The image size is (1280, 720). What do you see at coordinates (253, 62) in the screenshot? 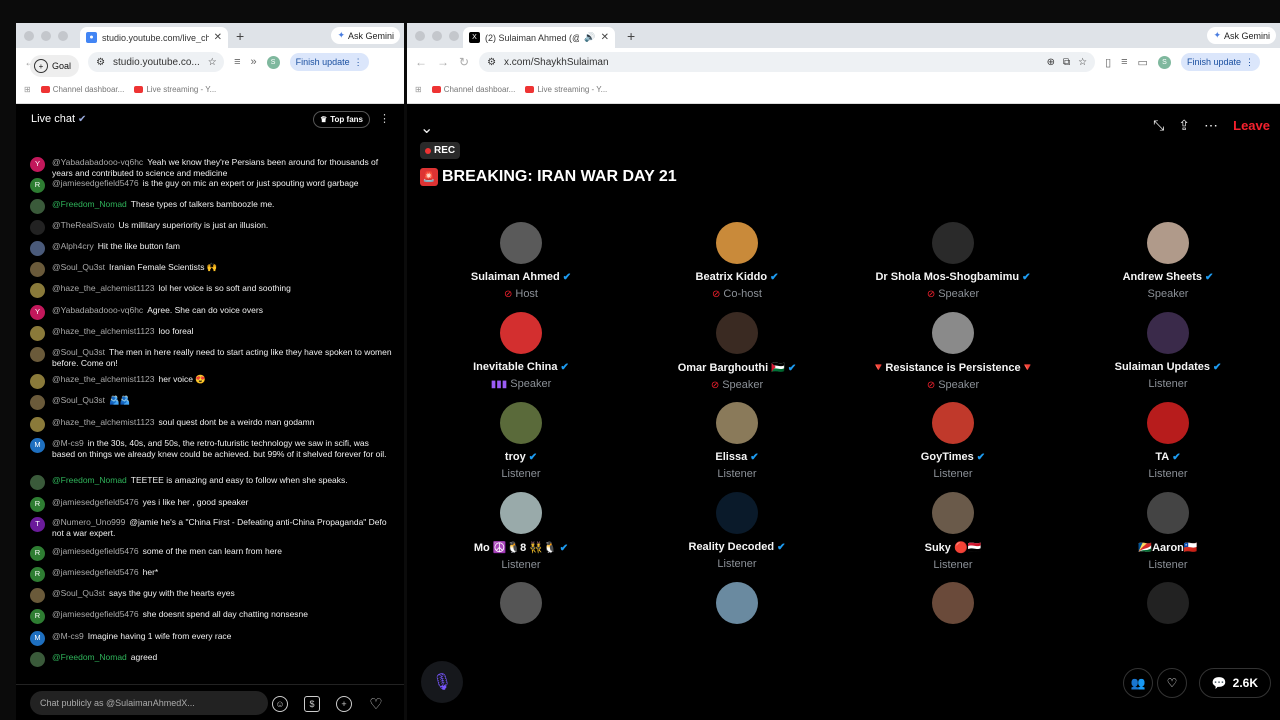
I see `more-extensions-icon: »` at bounding box center [253, 62].